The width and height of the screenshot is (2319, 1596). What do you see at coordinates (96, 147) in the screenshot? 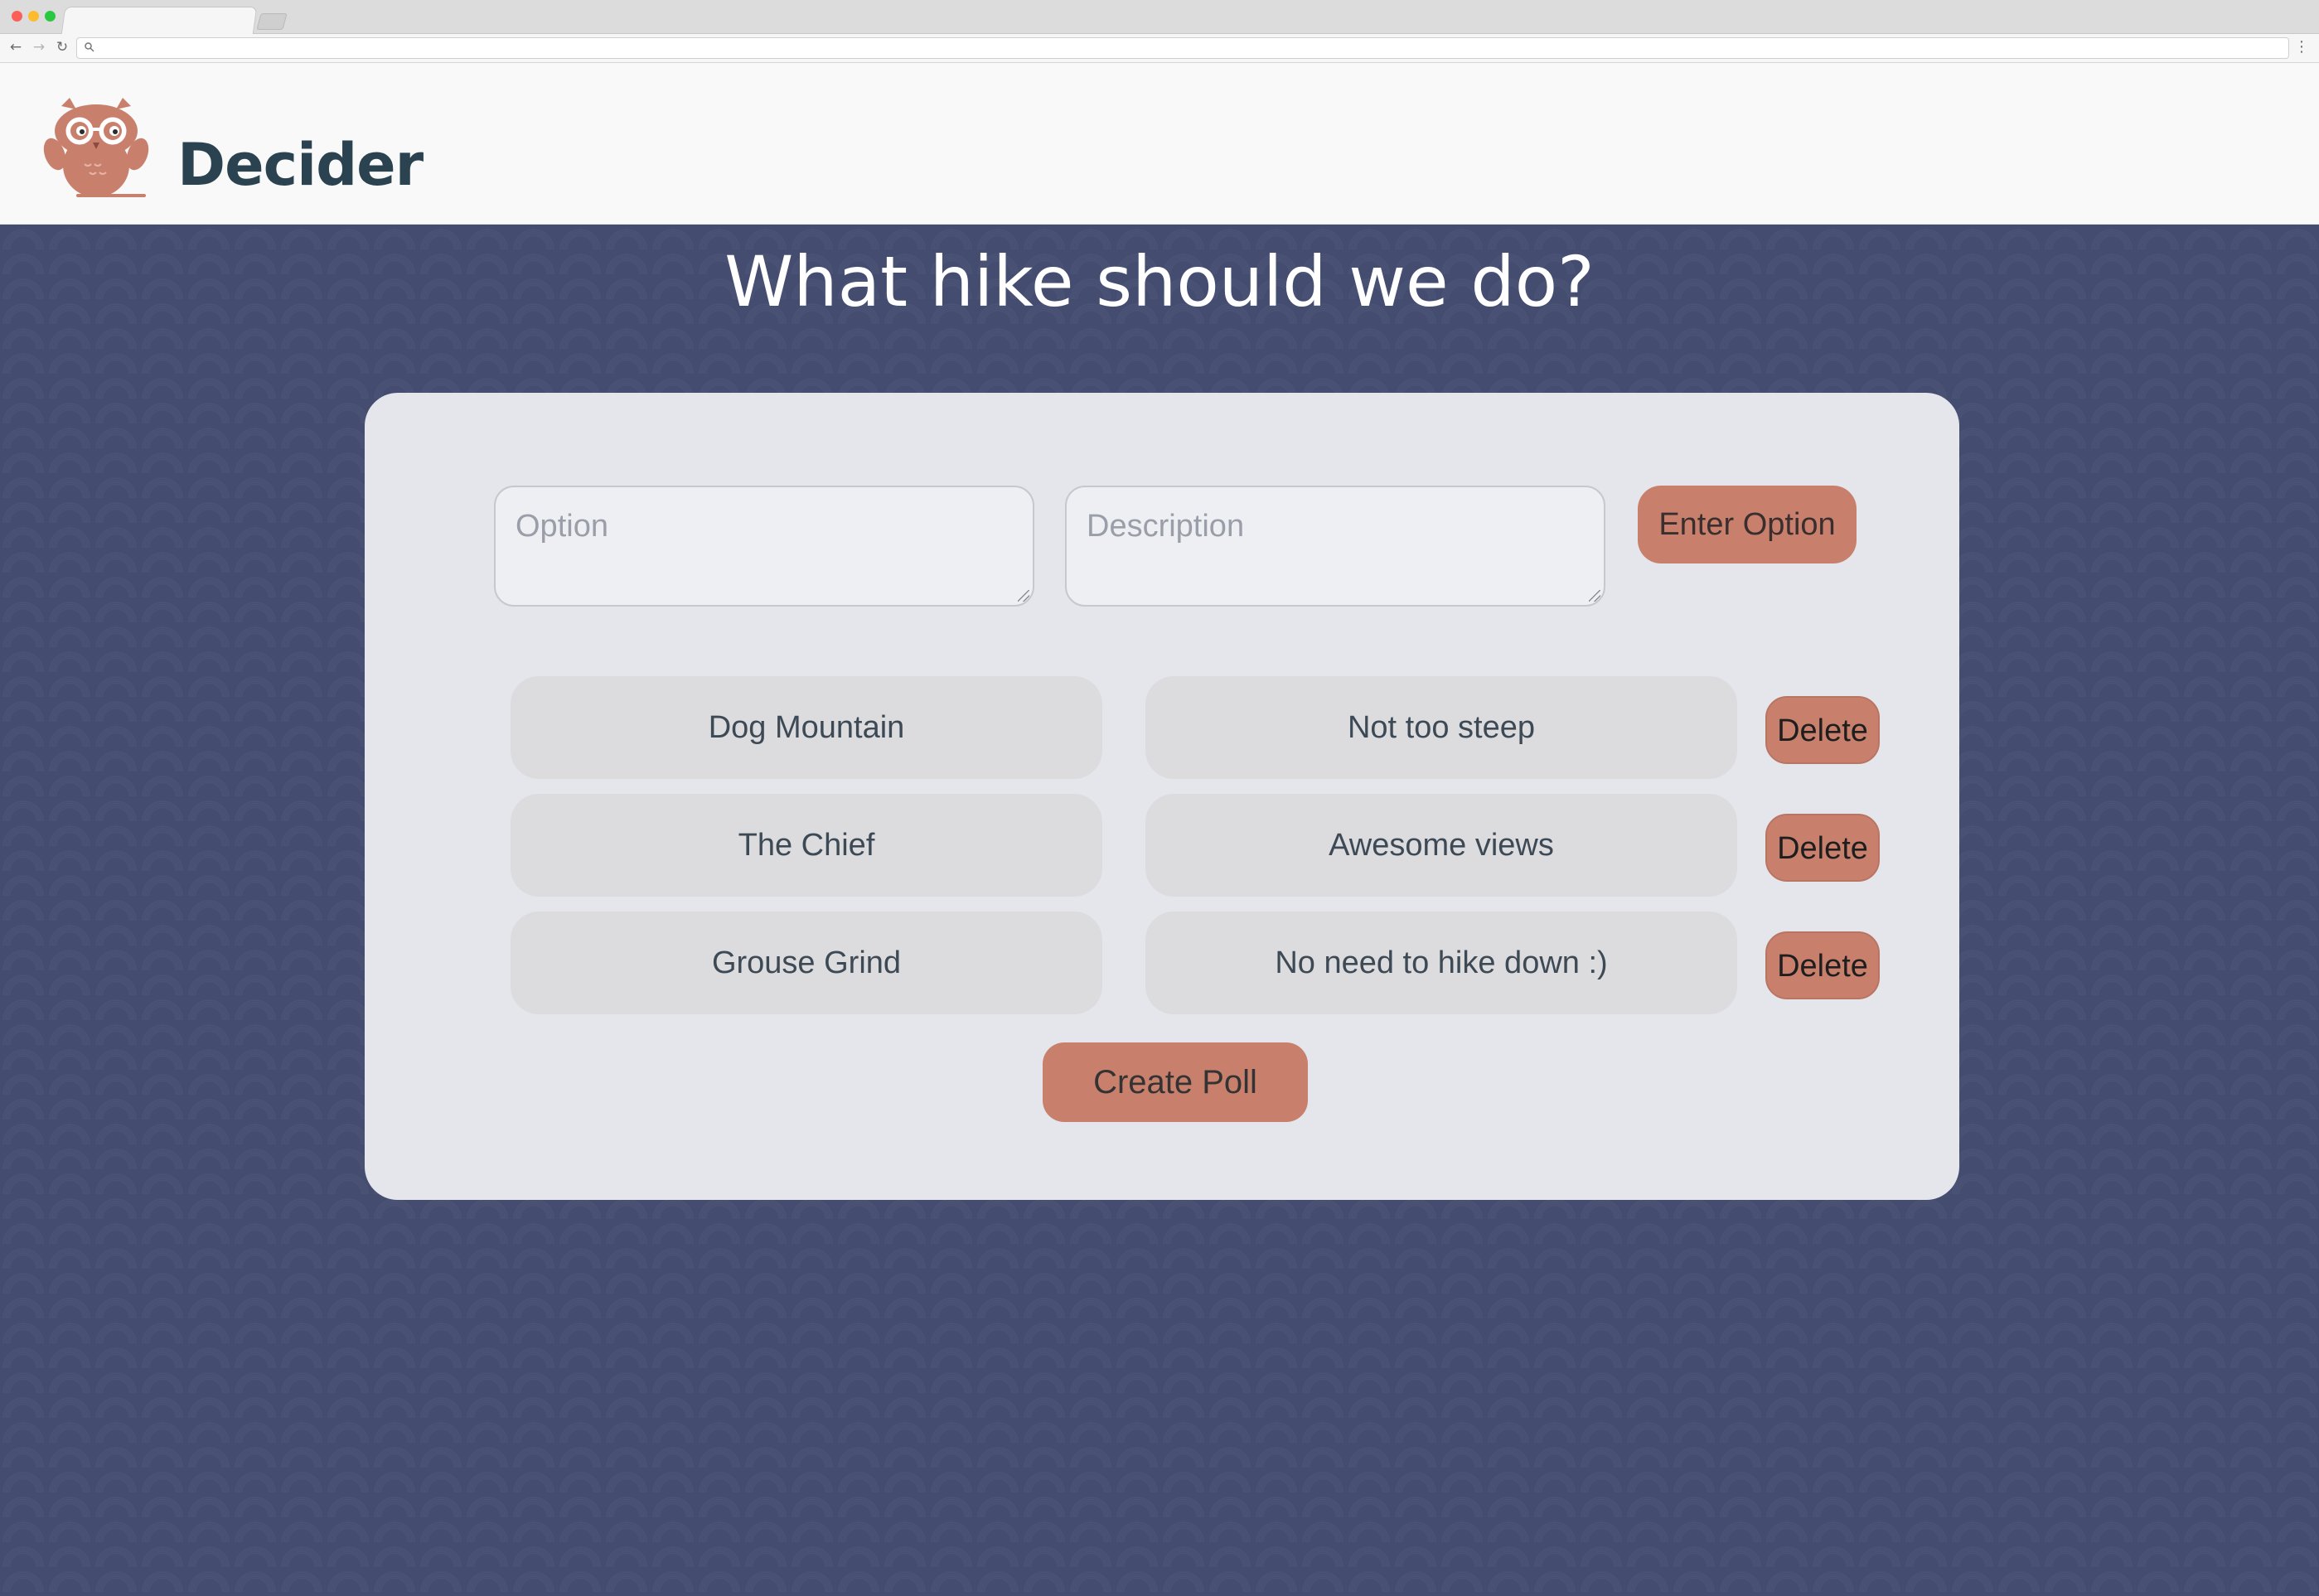
I see `owl-with-glasses-icon` at bounding box center [96, 147].